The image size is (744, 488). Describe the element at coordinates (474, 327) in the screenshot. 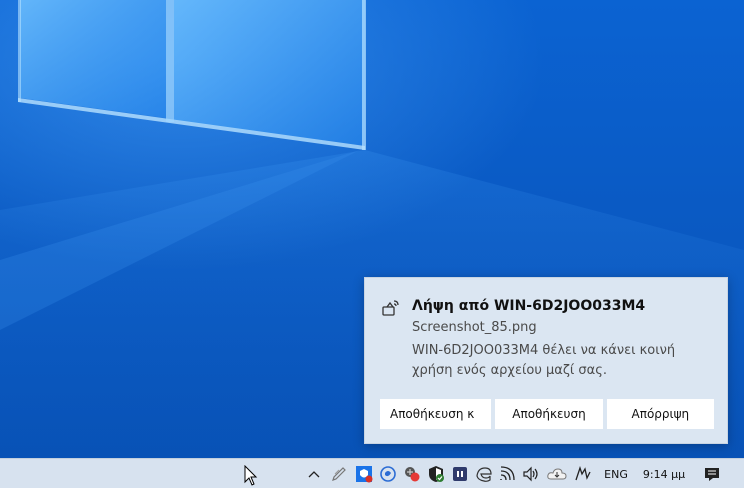

I see `notification-file-name: Screenshot_85.png` at that location.